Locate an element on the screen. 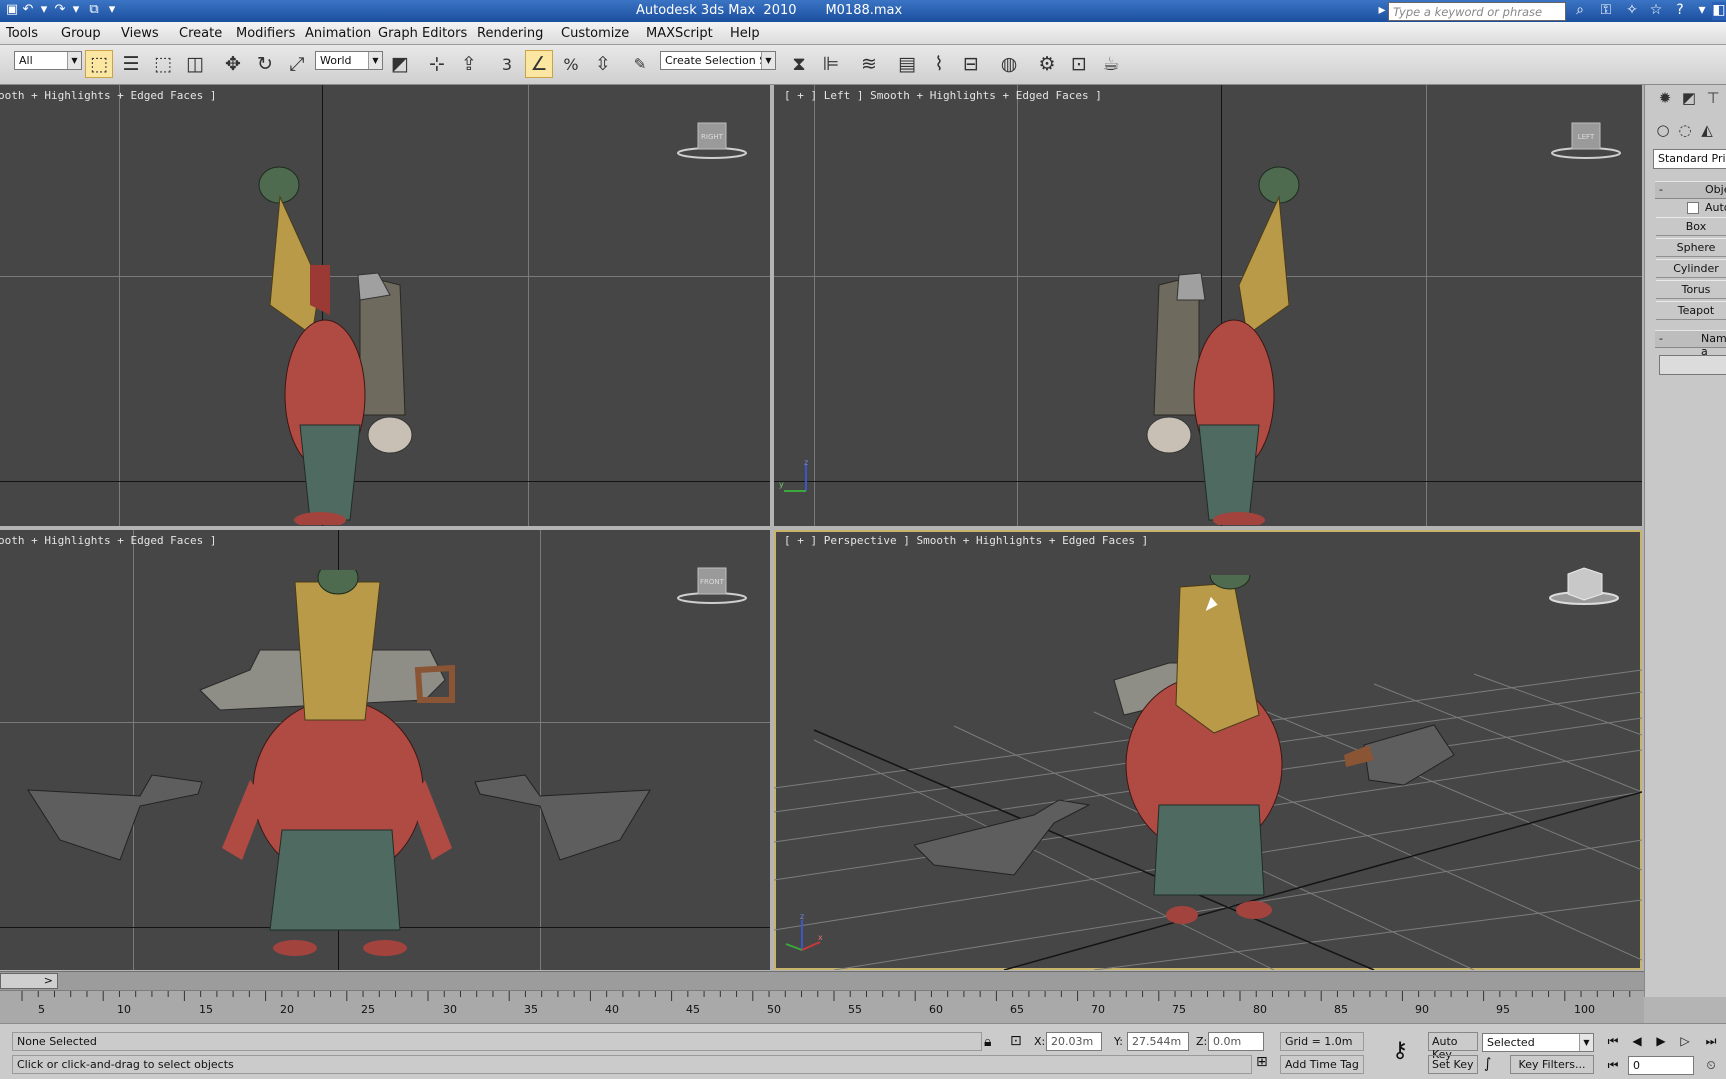 The image size is (1726, 1079). previous-frame-icon: ◀ is located at coordinates (1637, 1041).